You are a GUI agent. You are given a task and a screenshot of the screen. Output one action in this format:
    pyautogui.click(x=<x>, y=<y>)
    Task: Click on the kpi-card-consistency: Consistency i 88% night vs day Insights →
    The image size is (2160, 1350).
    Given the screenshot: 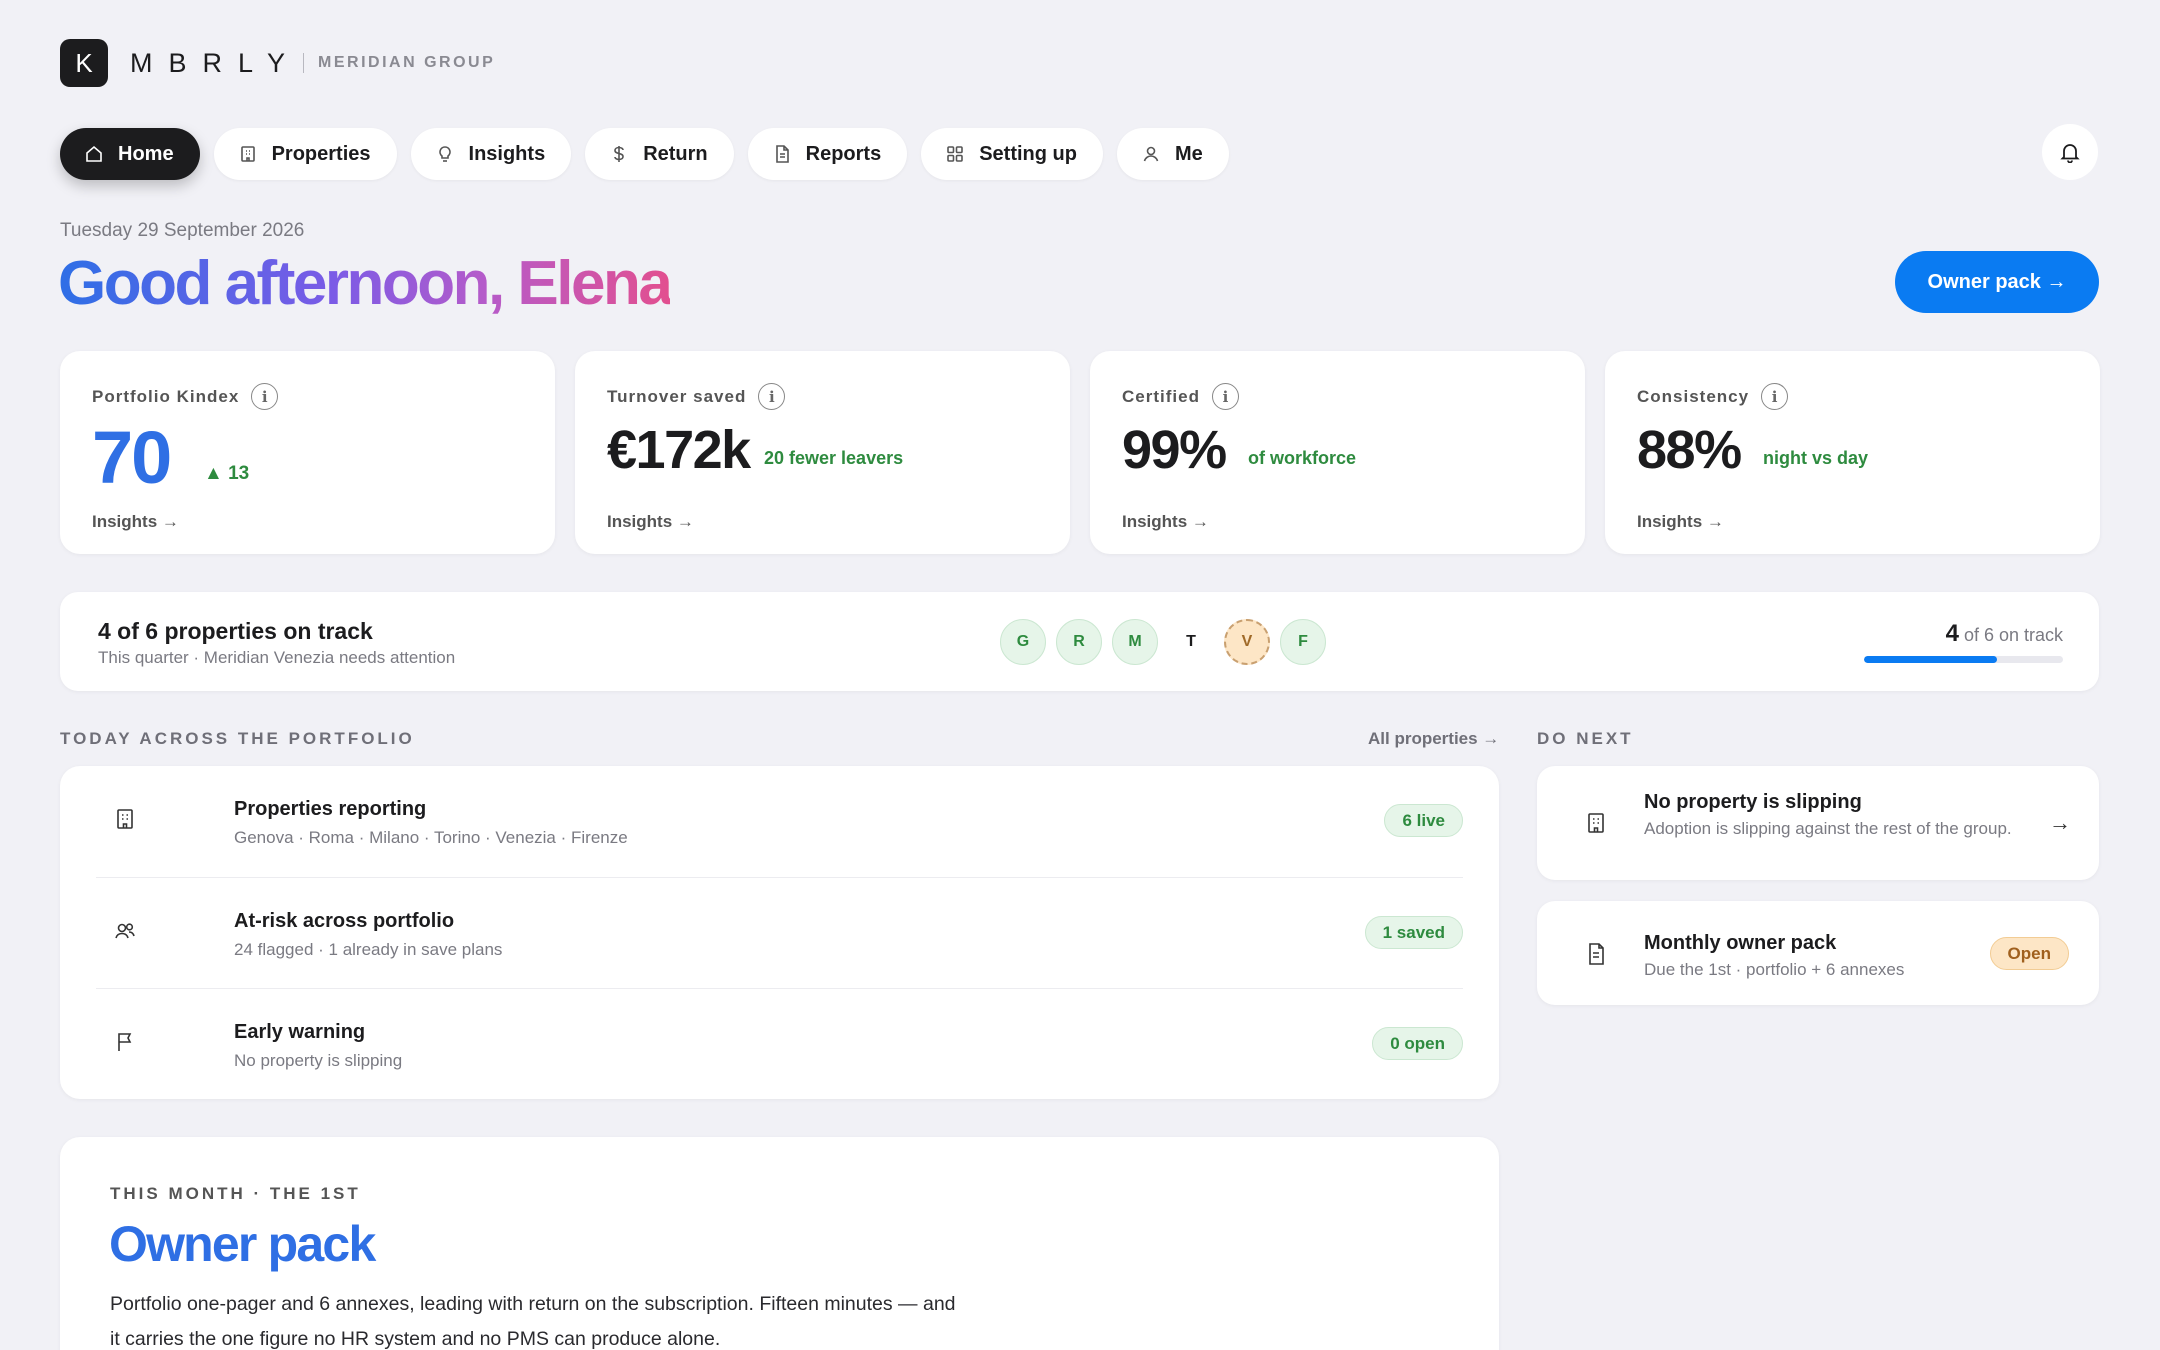 What is the action you would take?
    pyautogui.click(x=1852, y=452)
    